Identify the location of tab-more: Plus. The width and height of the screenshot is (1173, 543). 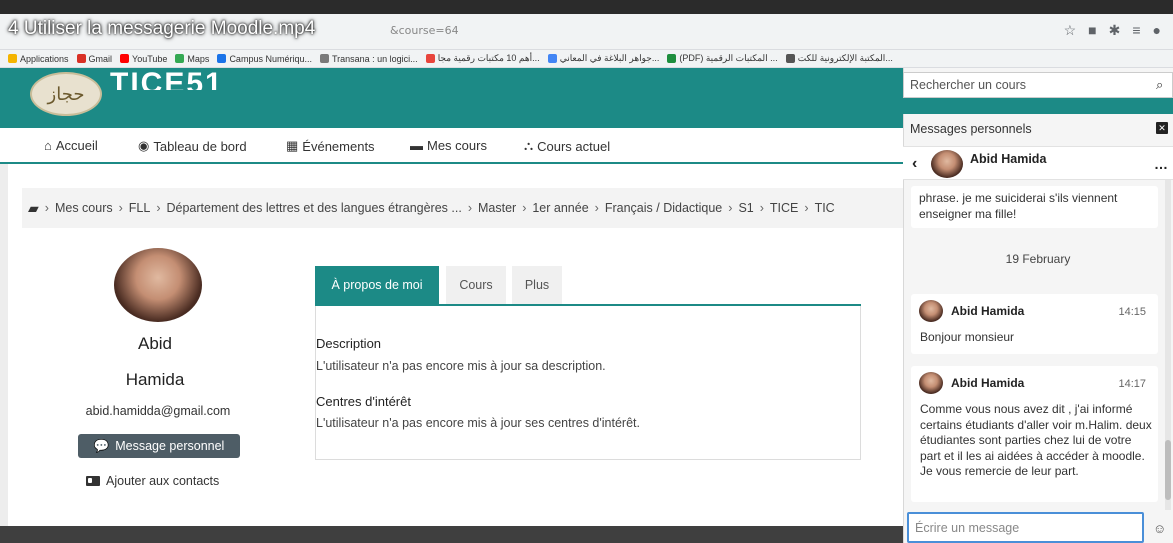
(537, 285).